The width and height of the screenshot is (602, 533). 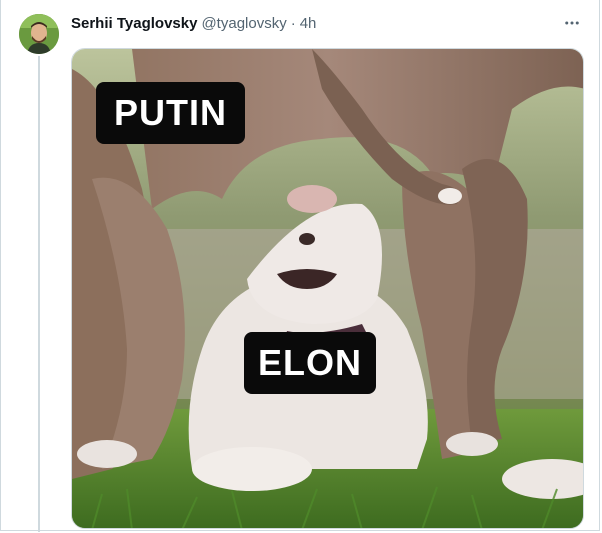 I want to click on display-name: Serhii Tyaglovsky, so click(x=134, y=24).